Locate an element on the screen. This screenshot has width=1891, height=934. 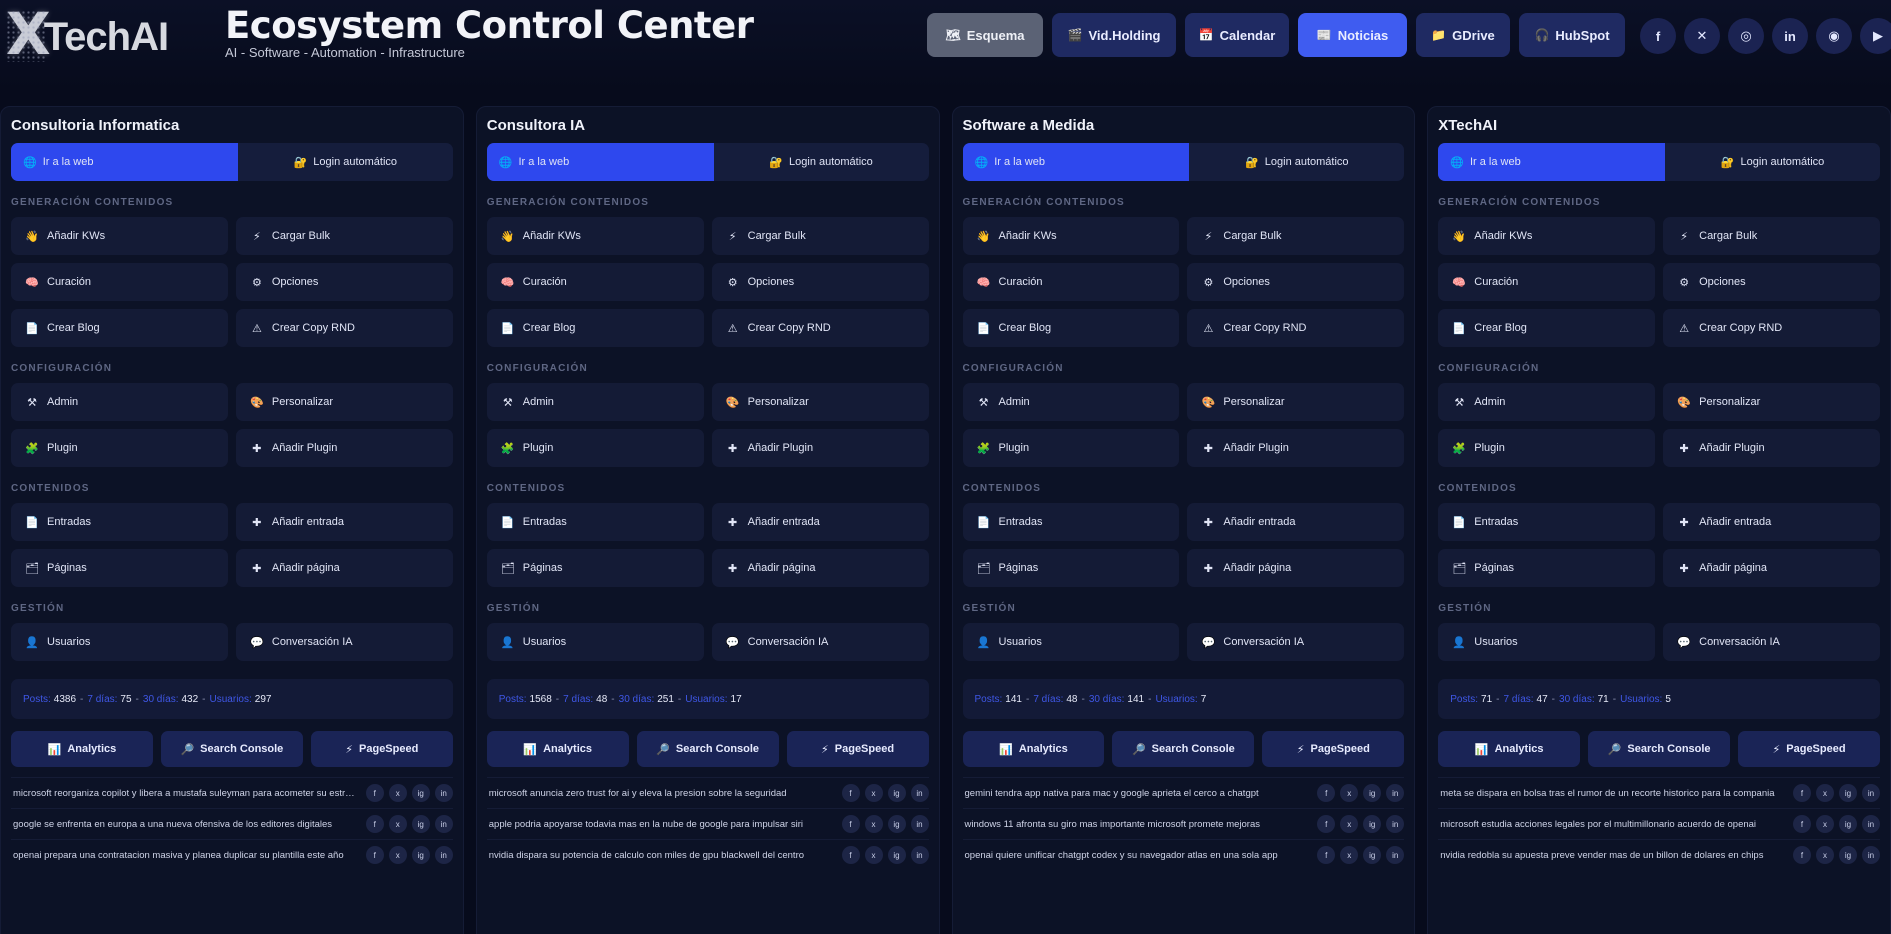
admin-button: ⚒ Admin is located at coordinates (595, 402).